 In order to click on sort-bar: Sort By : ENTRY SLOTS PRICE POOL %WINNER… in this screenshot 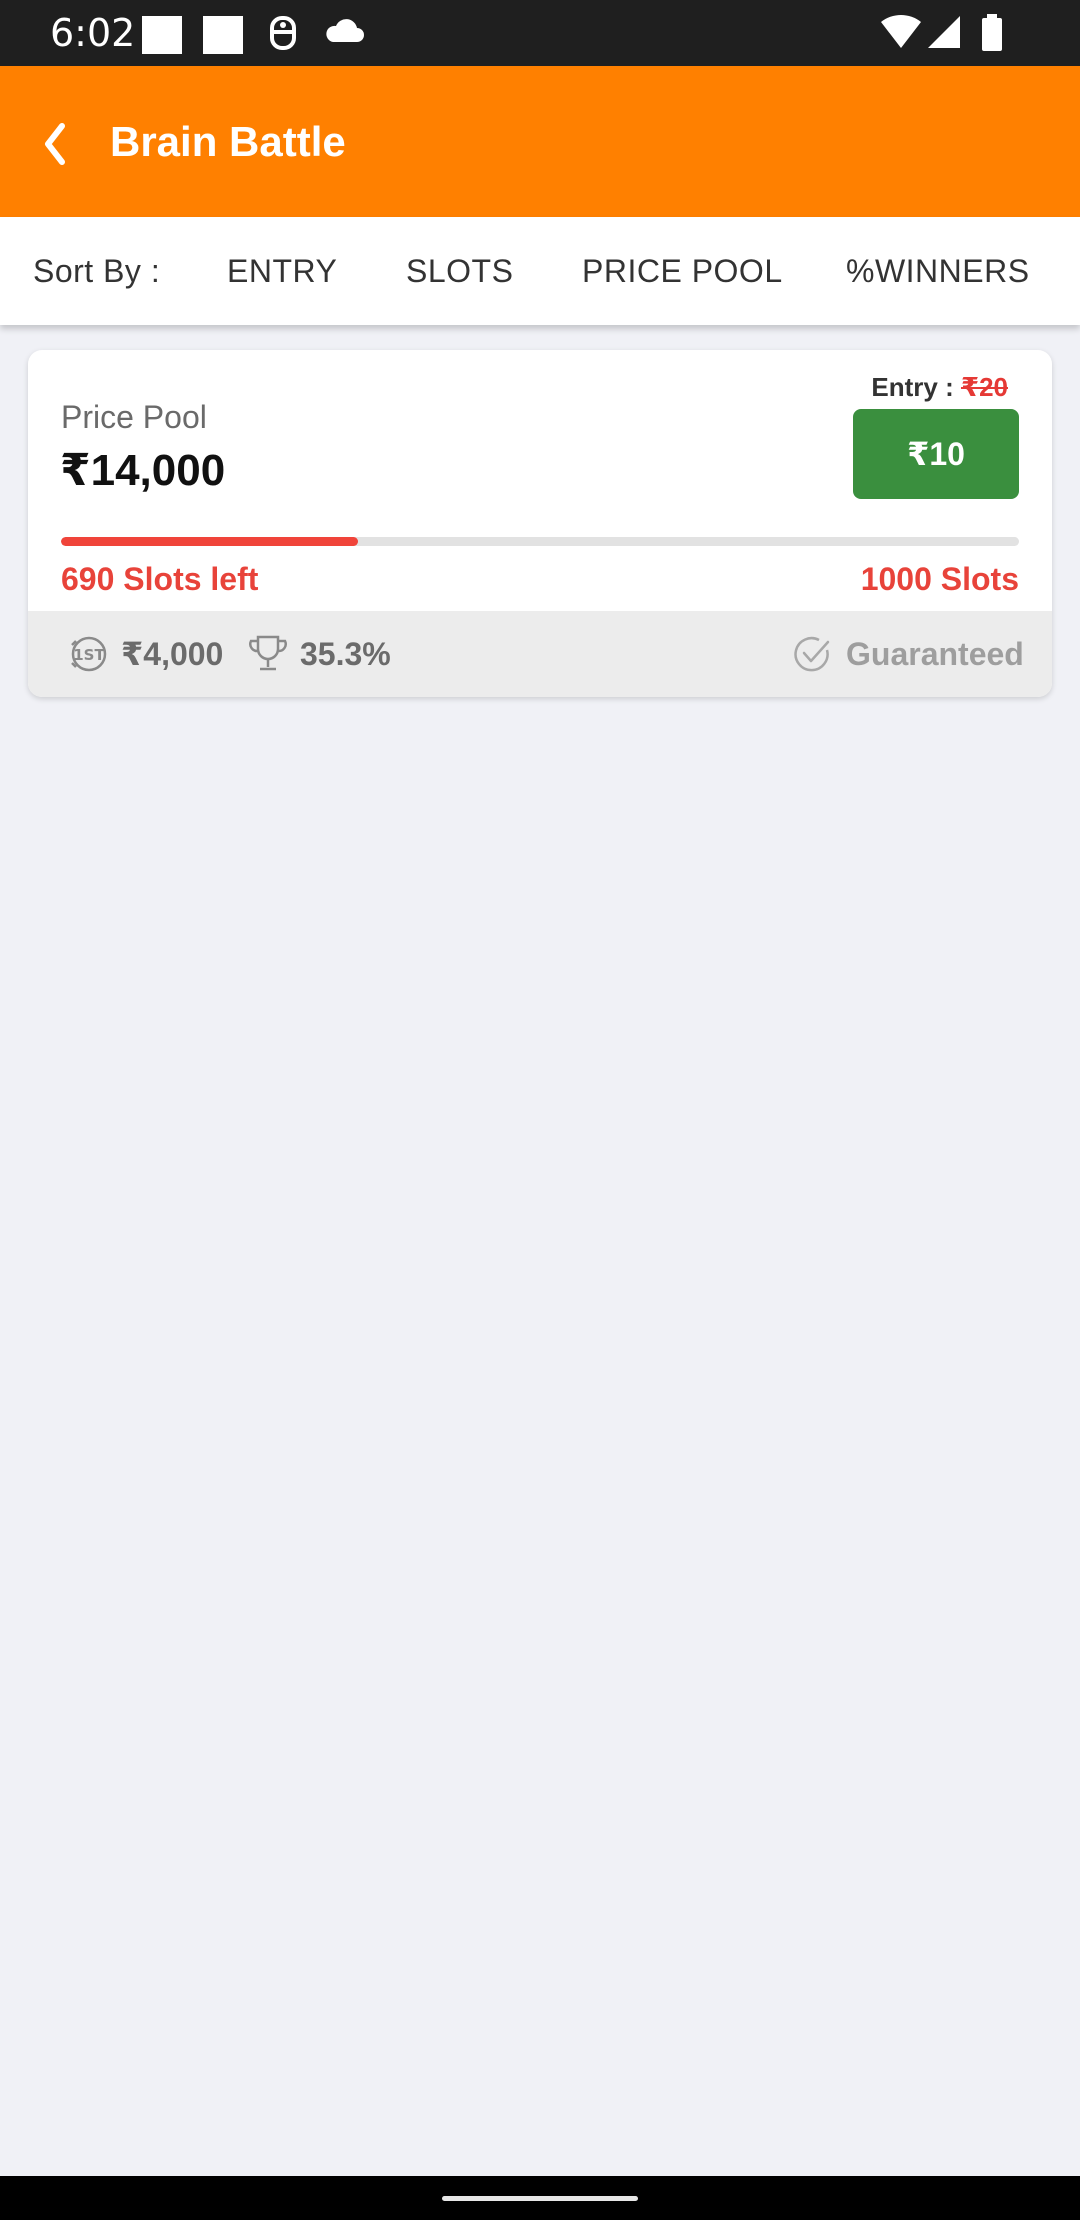, I will do `click(540, 271)`.